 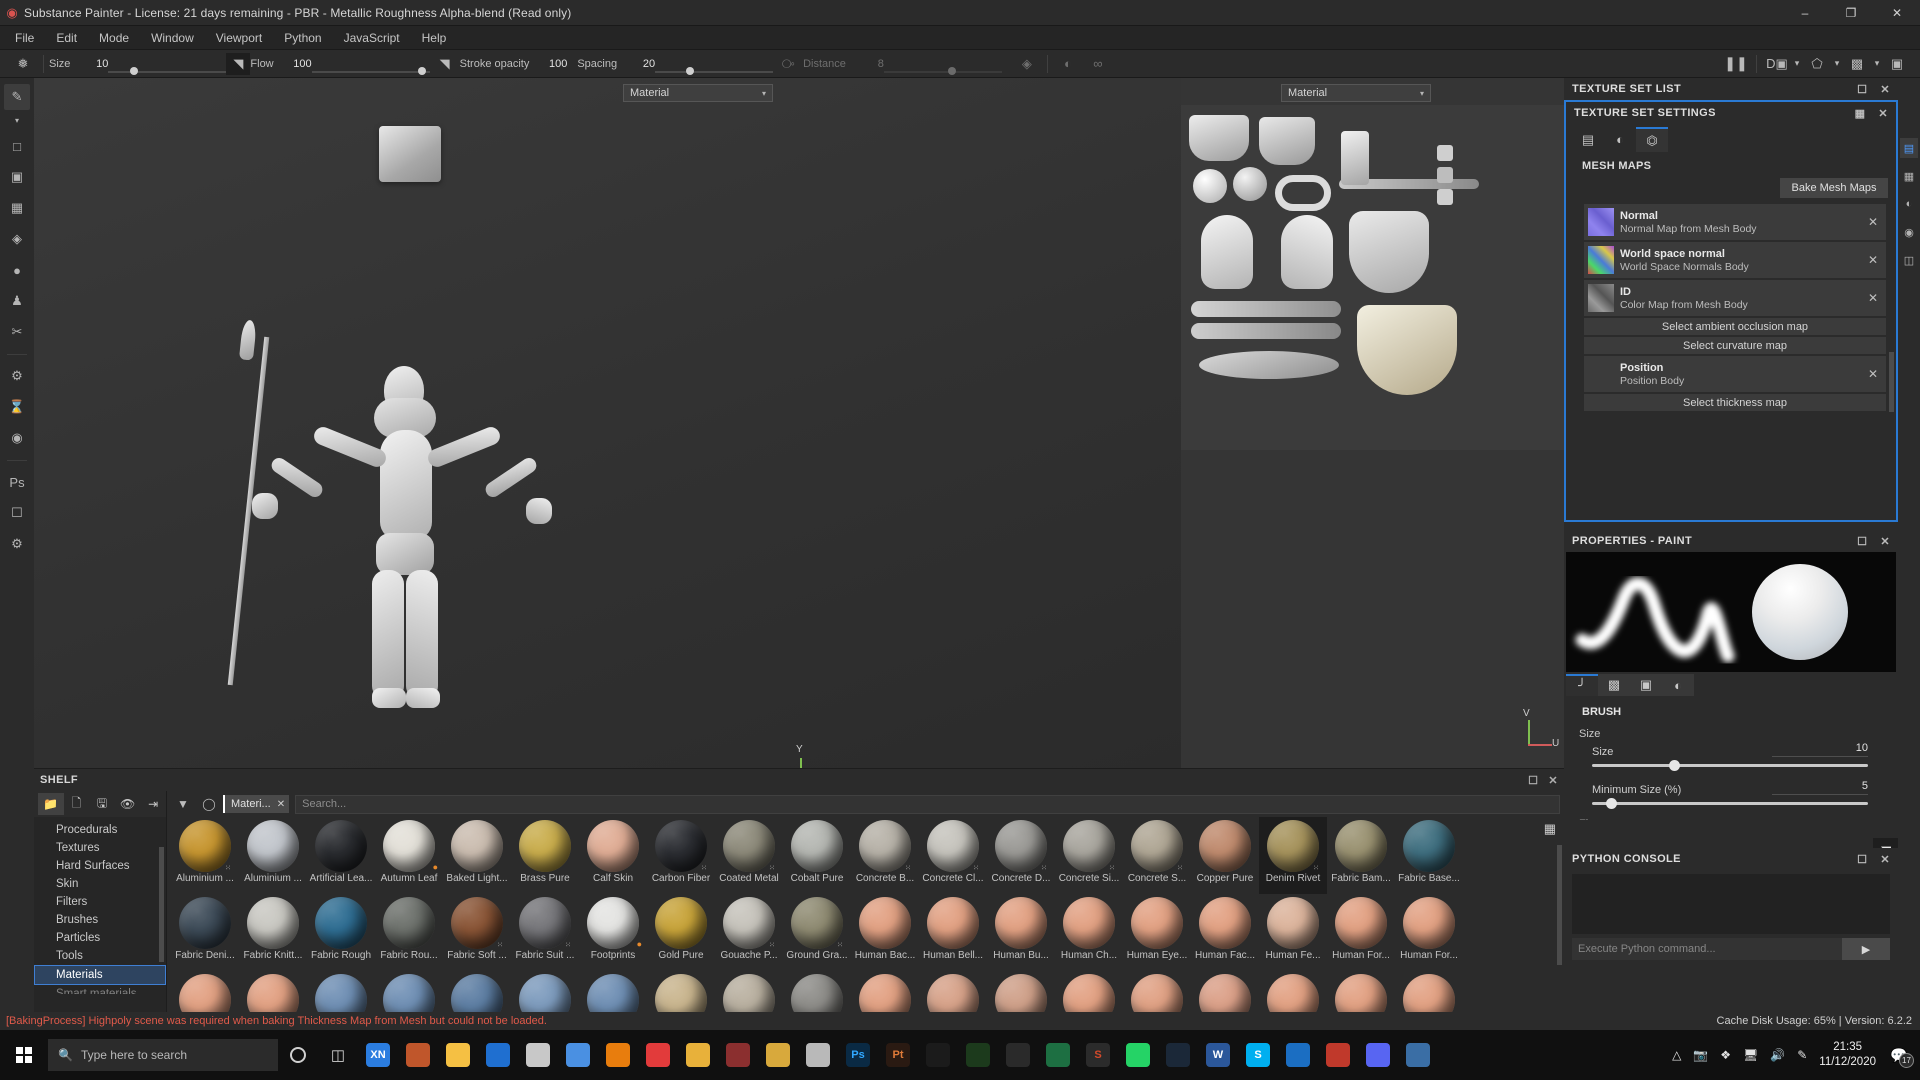 What do you see at coordinates (1614, 685) in the screenshot?
I see `alpha-grid-icon: ▩` at bounding box center [1614, 685].